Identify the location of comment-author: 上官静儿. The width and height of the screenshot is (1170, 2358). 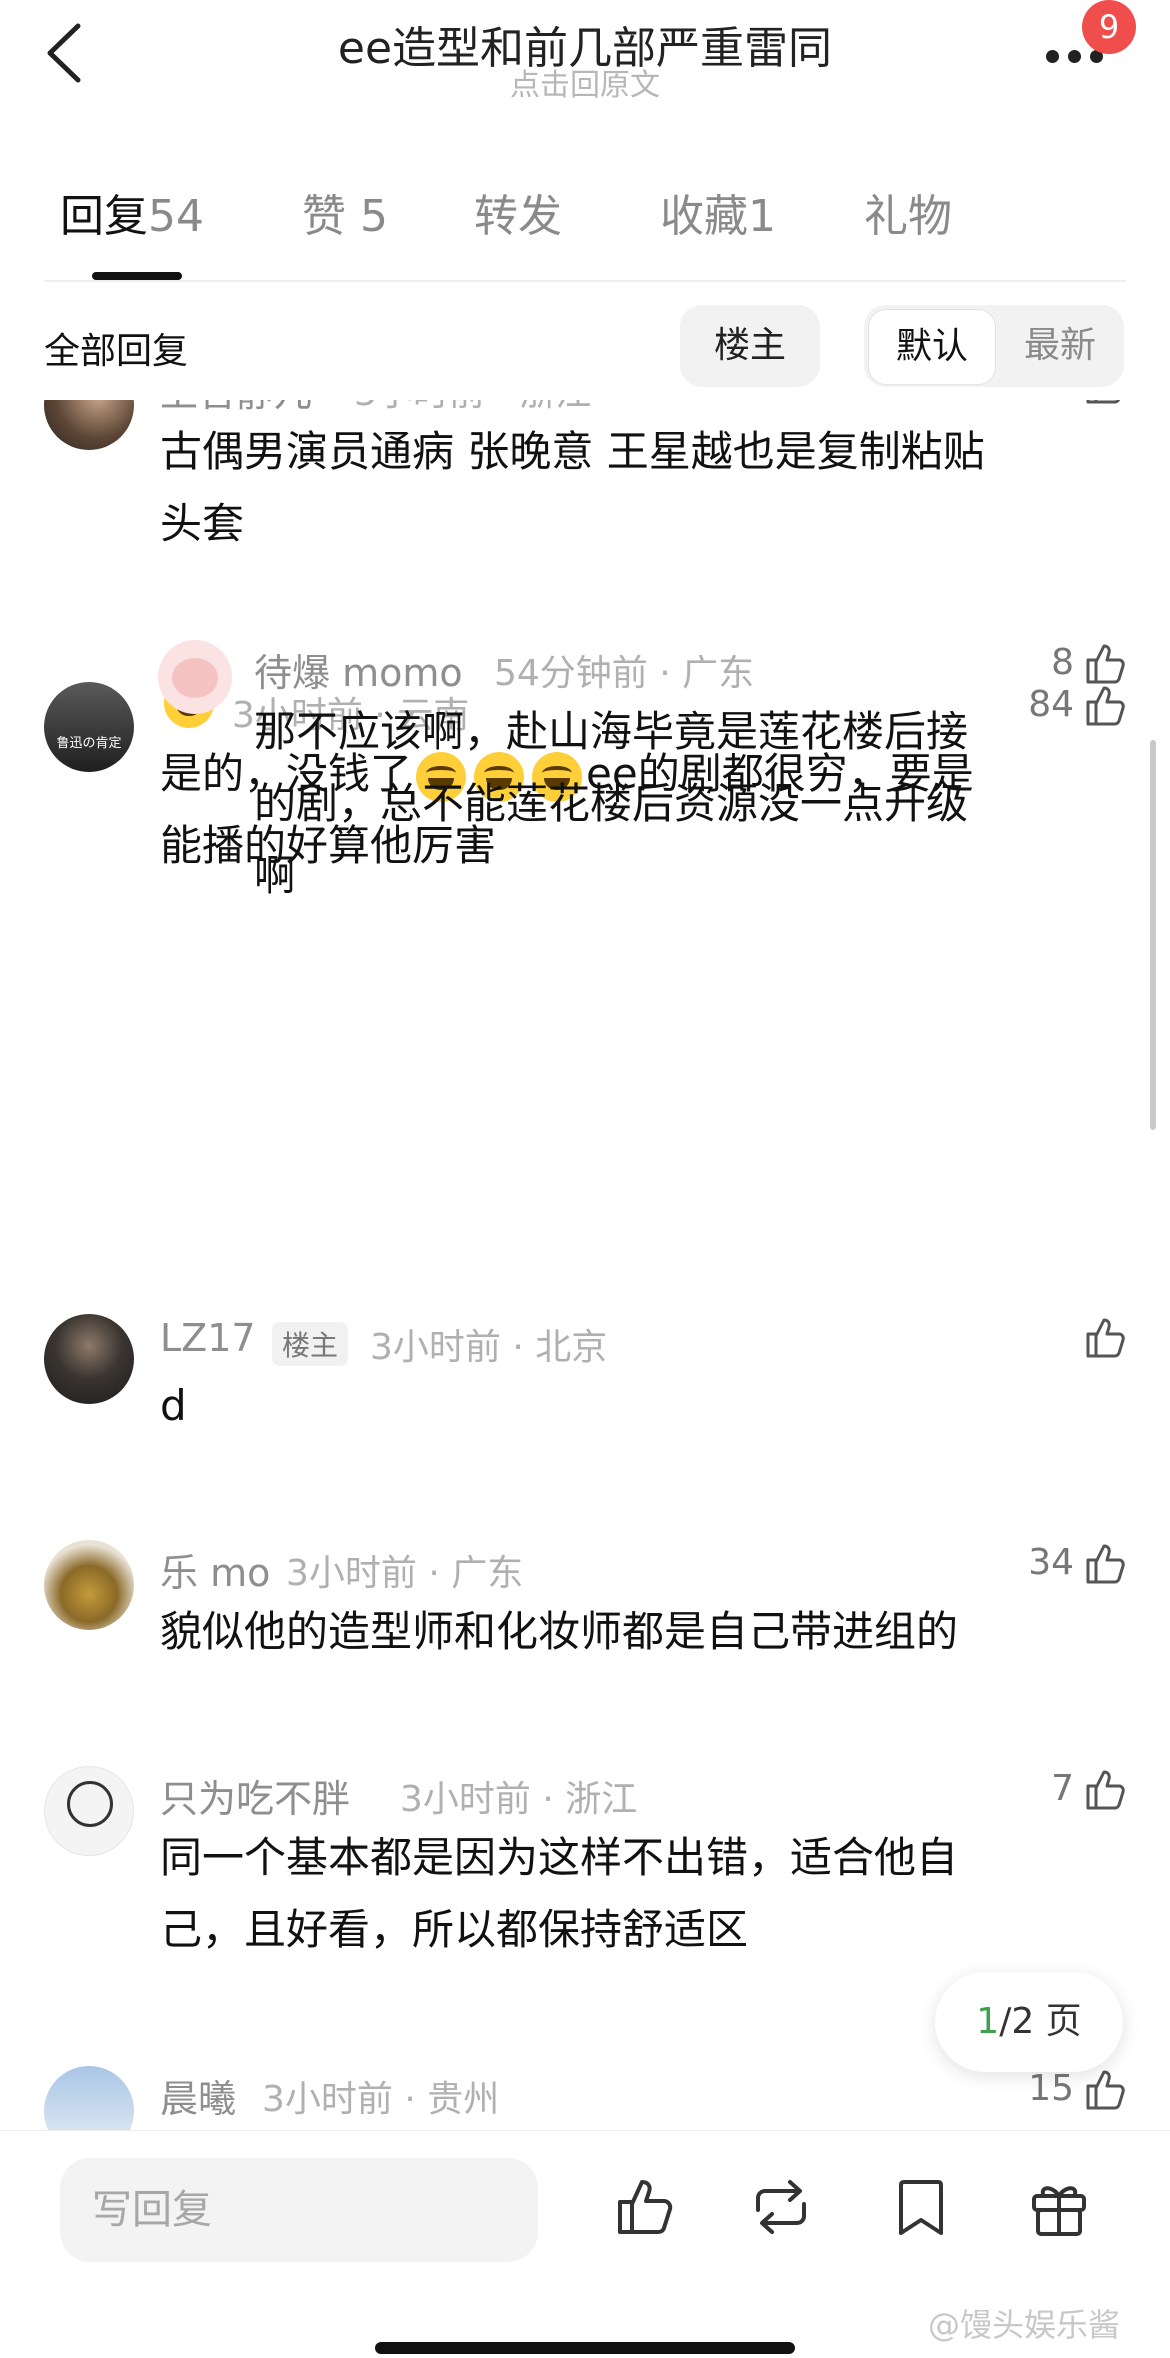
(236, 408).